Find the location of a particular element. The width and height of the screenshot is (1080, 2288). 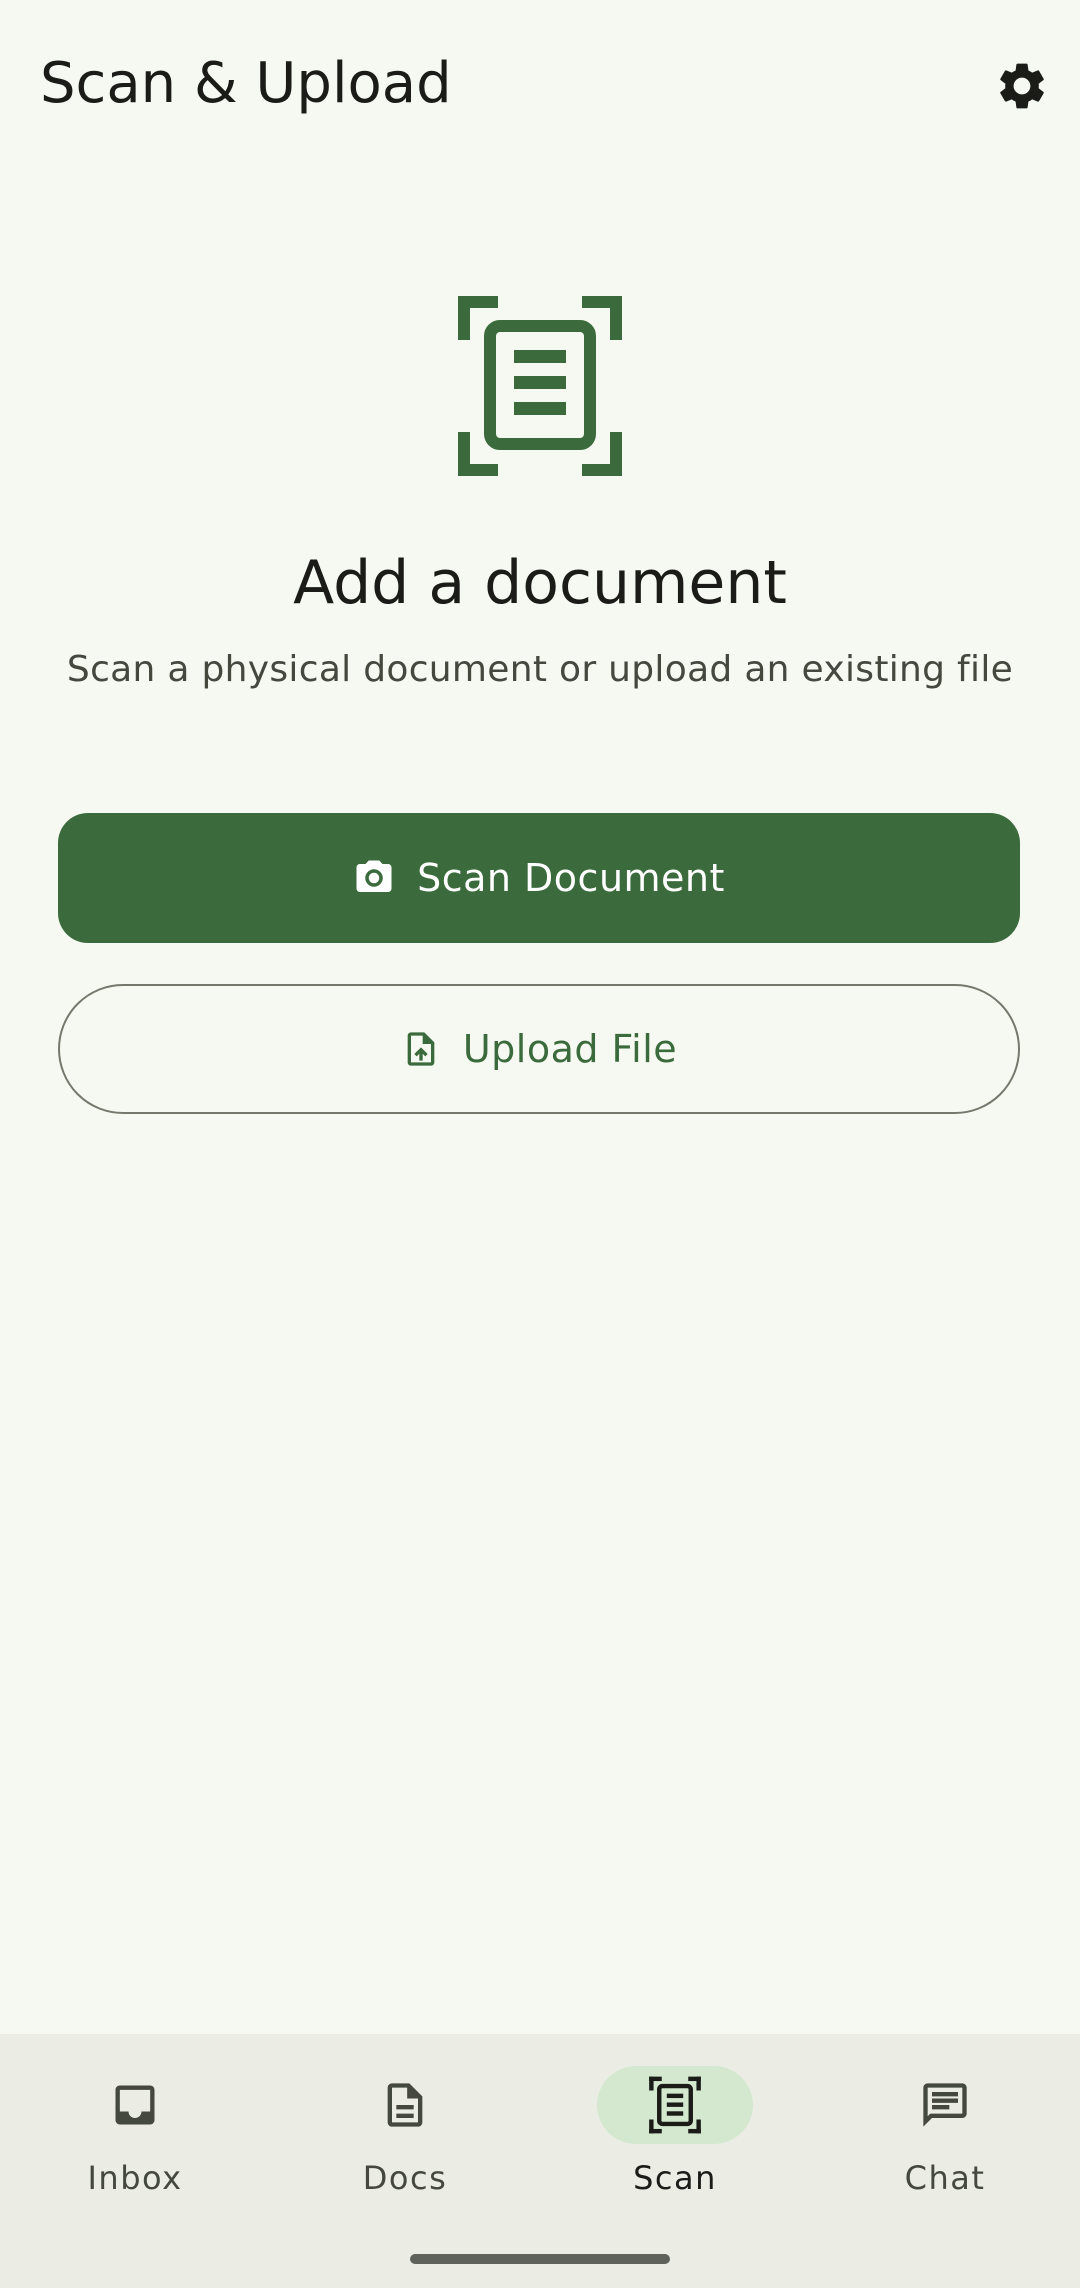

scan-document-button: Scan Document is located at coordinates (539, 878).